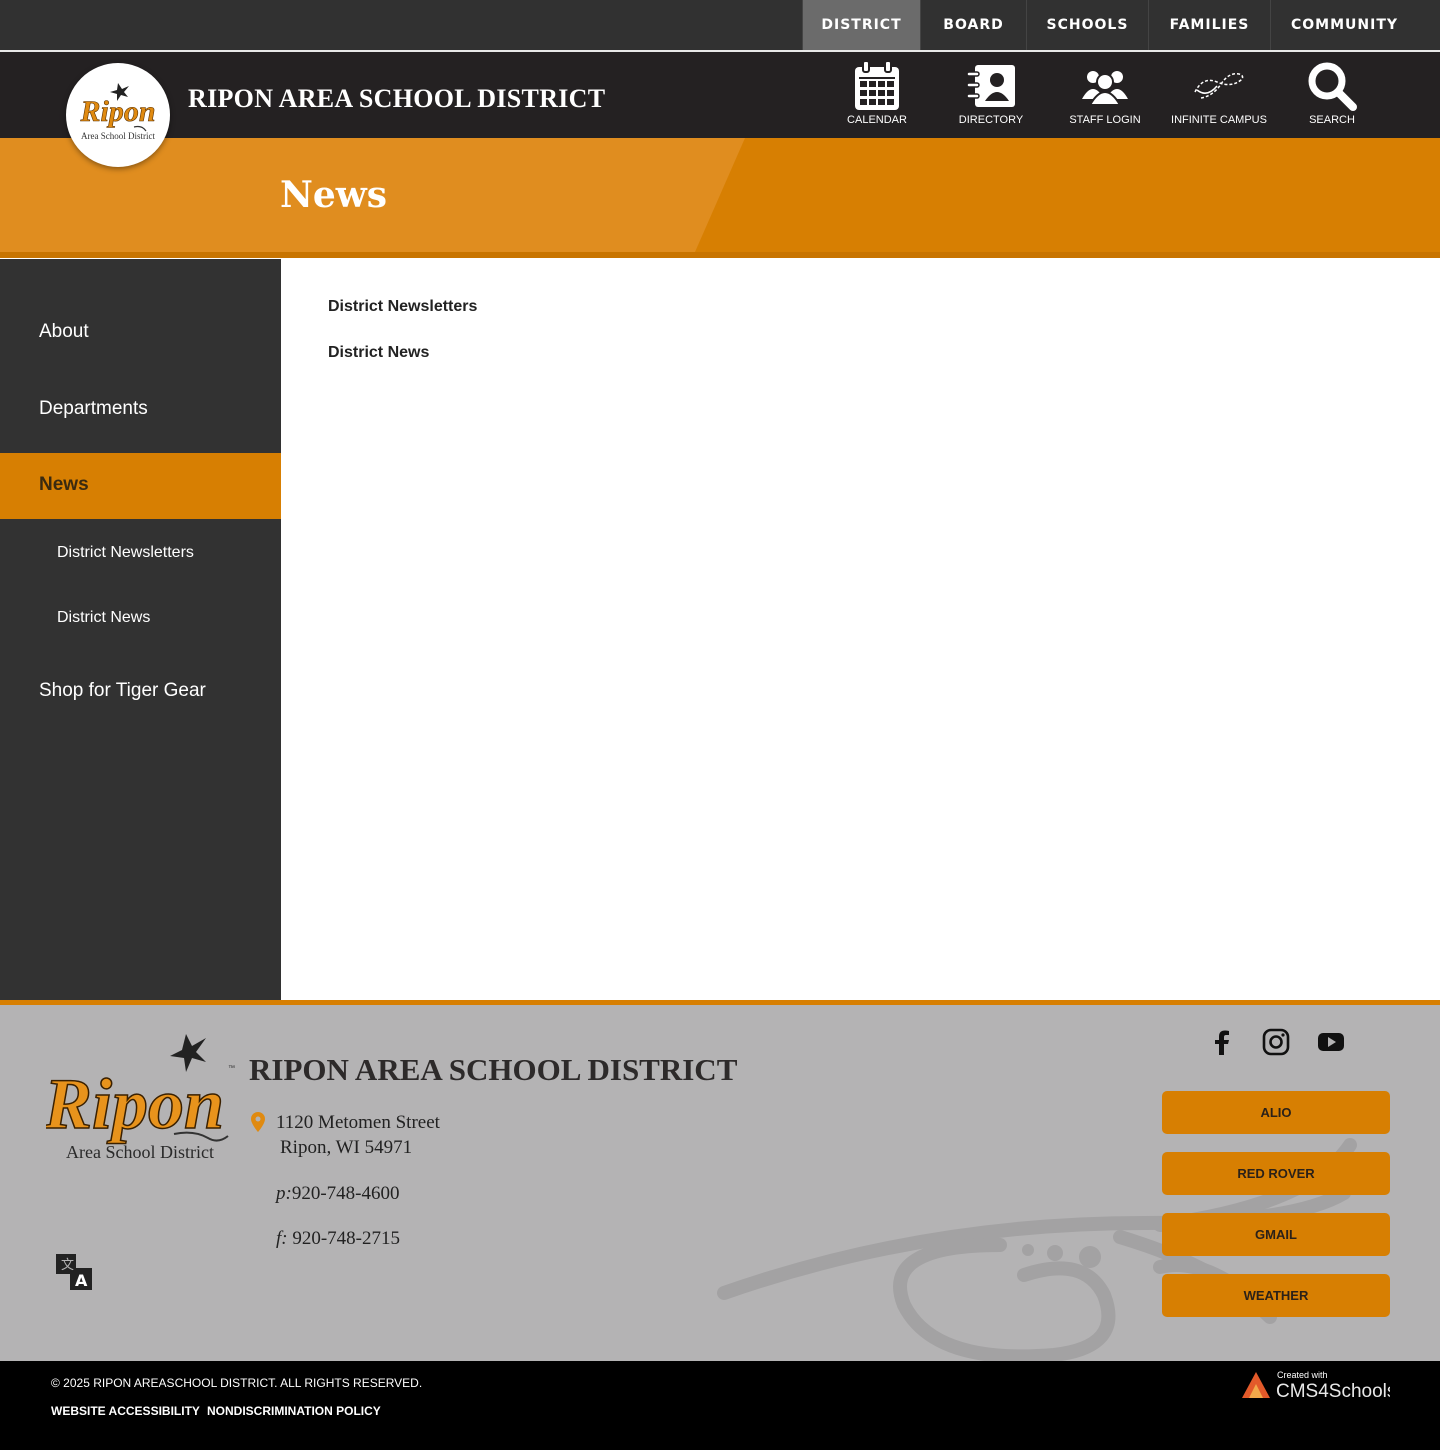 The width and height of the screenshot is (1440, 1450). I want to click on red-rover-button: RED ROVER, so click(1276, 1173).